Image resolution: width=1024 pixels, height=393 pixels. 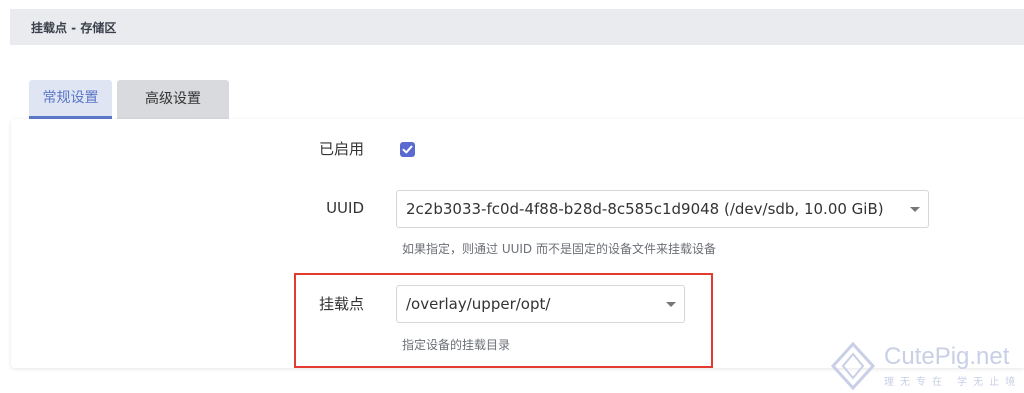 What do you see at coordinates (173, 99) in the screenshot?
I see `tab-advanced-settings: 高级设置` at bounding box center [173, 99].